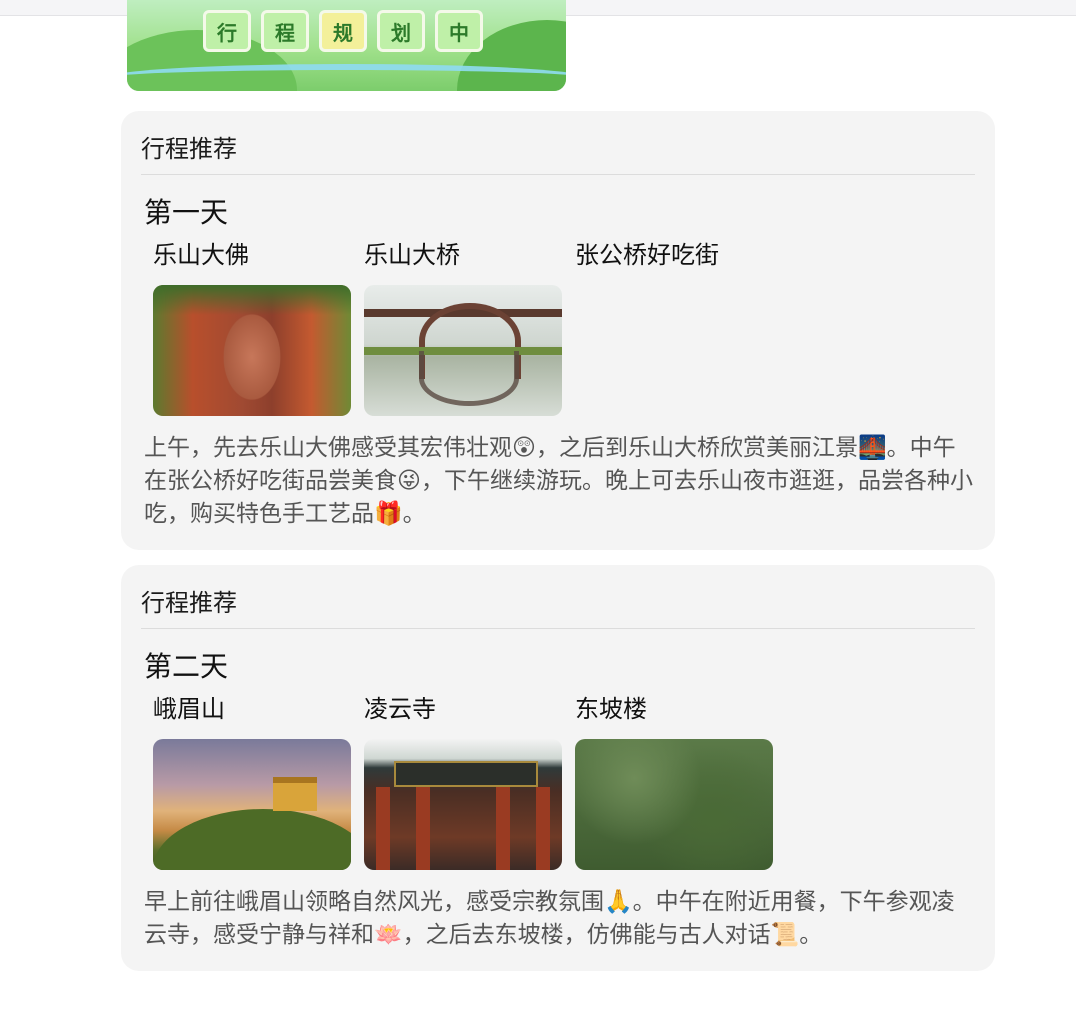  What do you see at coordinates (412, 255) in the screenshot?
I see `spot-name: 乐山大桥` at bounding box center [412, 255].